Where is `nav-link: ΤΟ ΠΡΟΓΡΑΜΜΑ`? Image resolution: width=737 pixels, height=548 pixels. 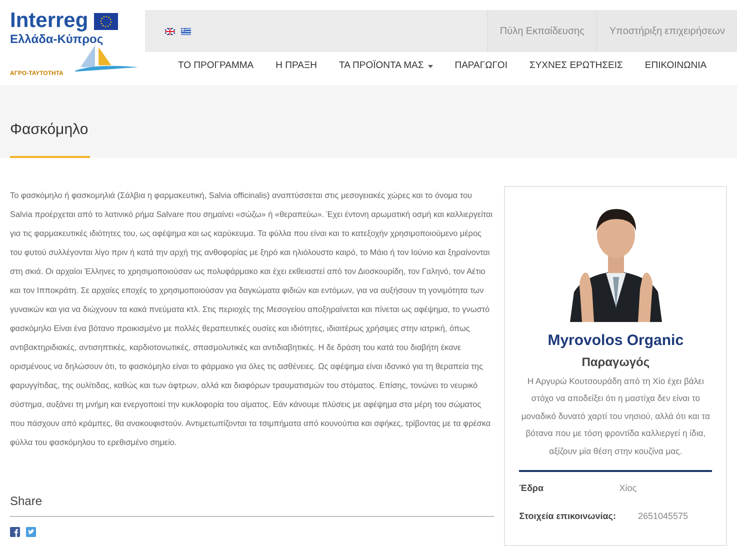 nav-link: ΤΟ ΠΡΟΓΡΑΜΜΑ is located at coordinates (216, 66).